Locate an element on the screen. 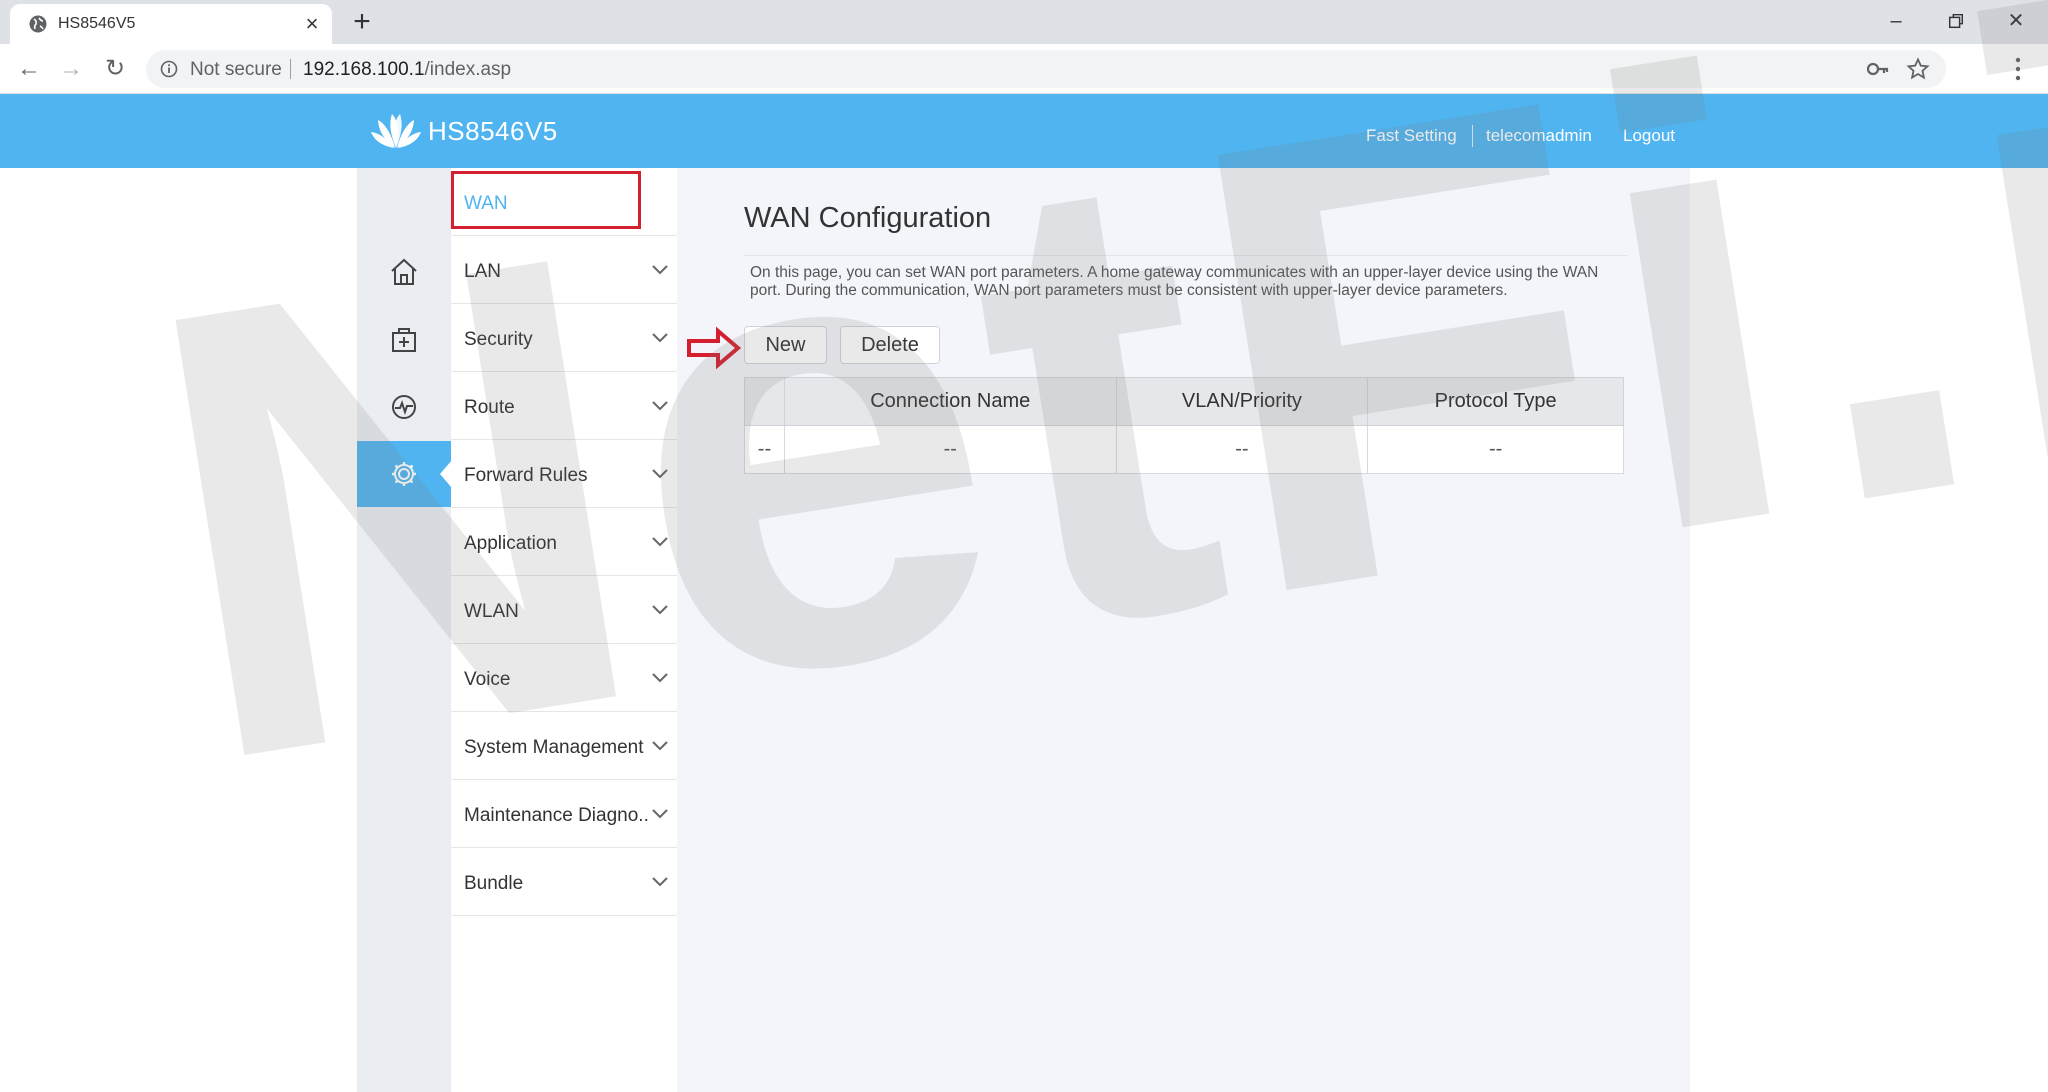  logout-link: Logout is located at coordinates (1649, 136).